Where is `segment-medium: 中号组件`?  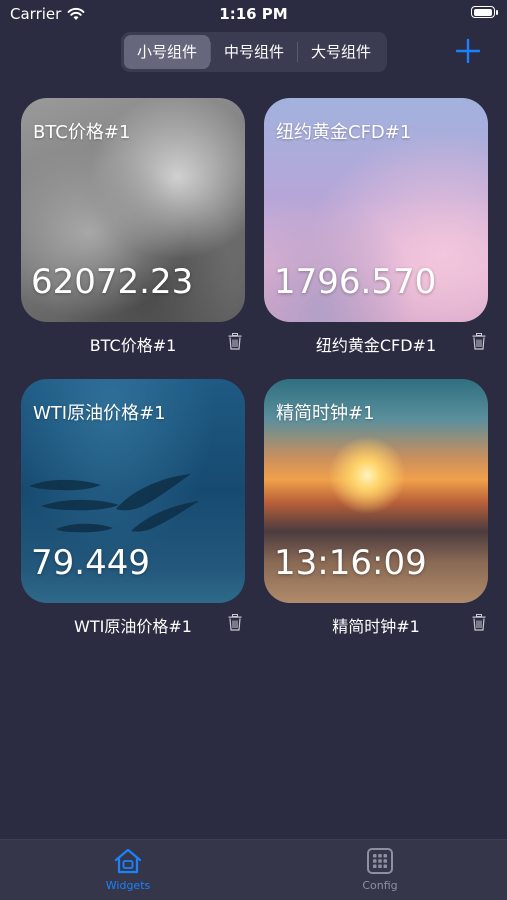
segment-medium: 中号组件 is located at coordinates (254, 52).